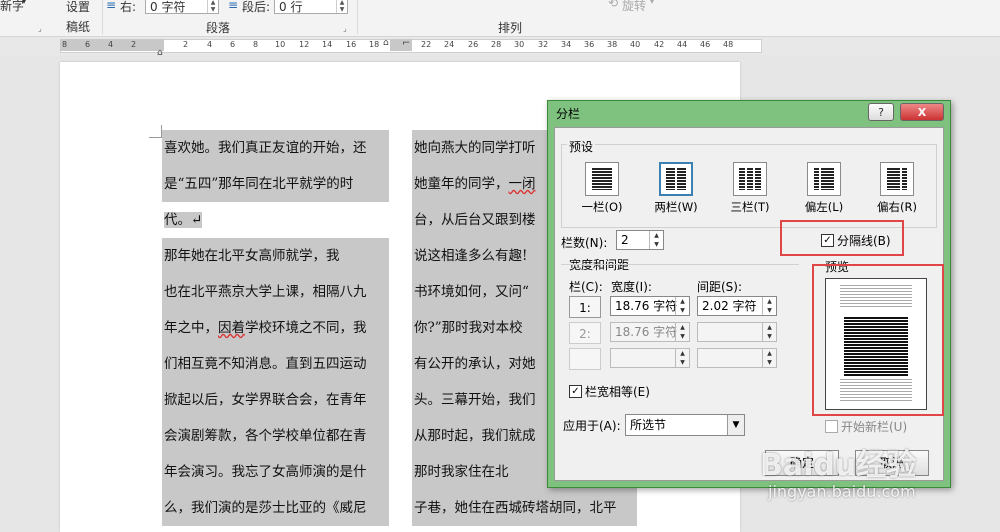 The width and height of the screenshot is (1000, 532). What do you see at coordinates (406, 43) in the screenshot?
I see `tab-stop-icon: ⌐` at bounding box center [406, 43].